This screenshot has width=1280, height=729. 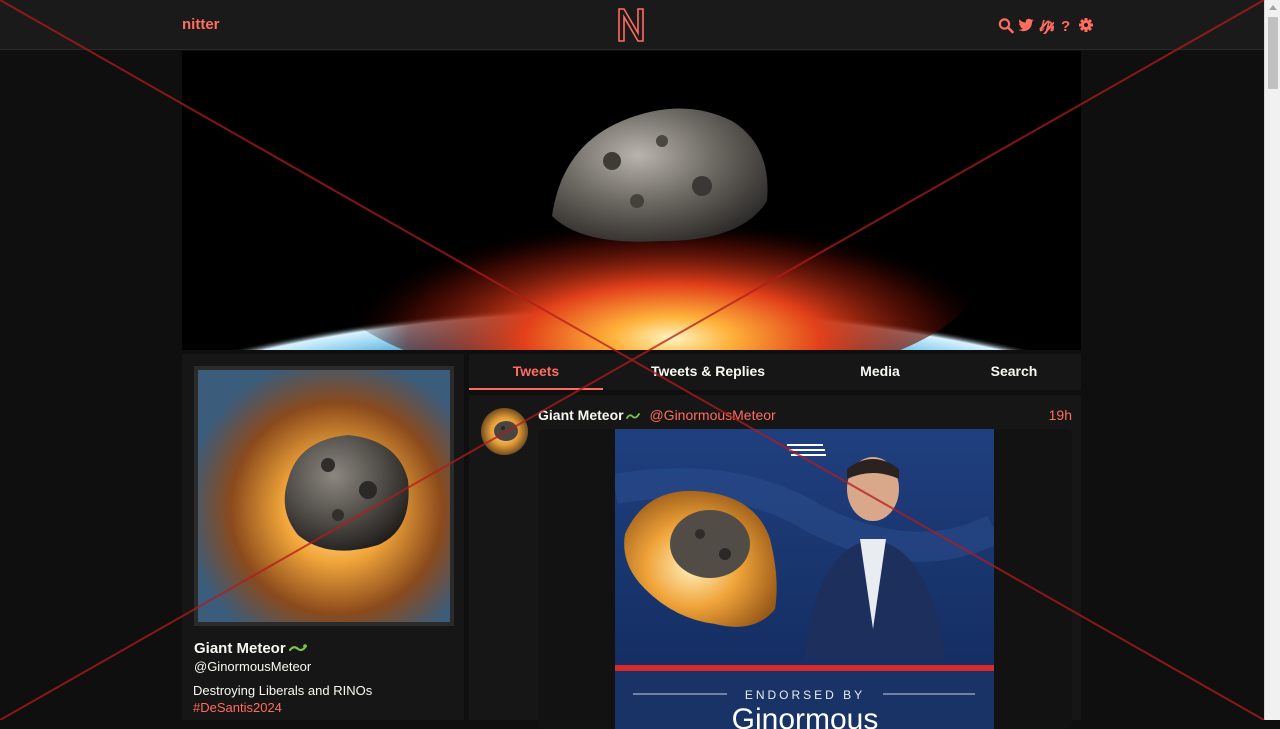 I want to click on nitter-logo, so click(x=631, y=25).